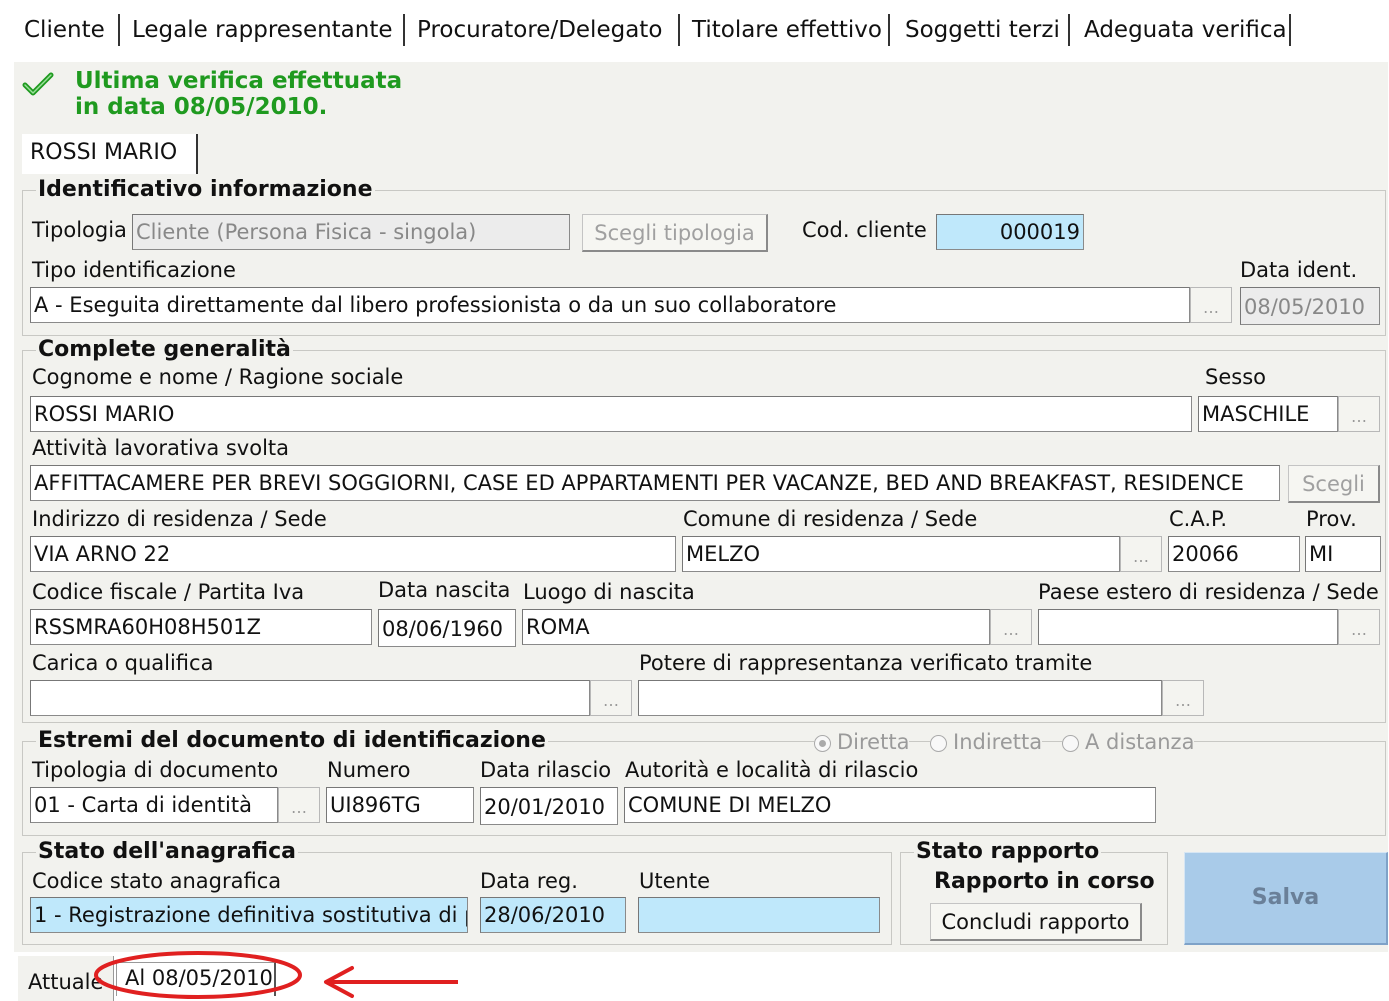 The width and height of the screenshot is (1389, 1001). I want to click on prov-field: MI, so click(1343, 554).